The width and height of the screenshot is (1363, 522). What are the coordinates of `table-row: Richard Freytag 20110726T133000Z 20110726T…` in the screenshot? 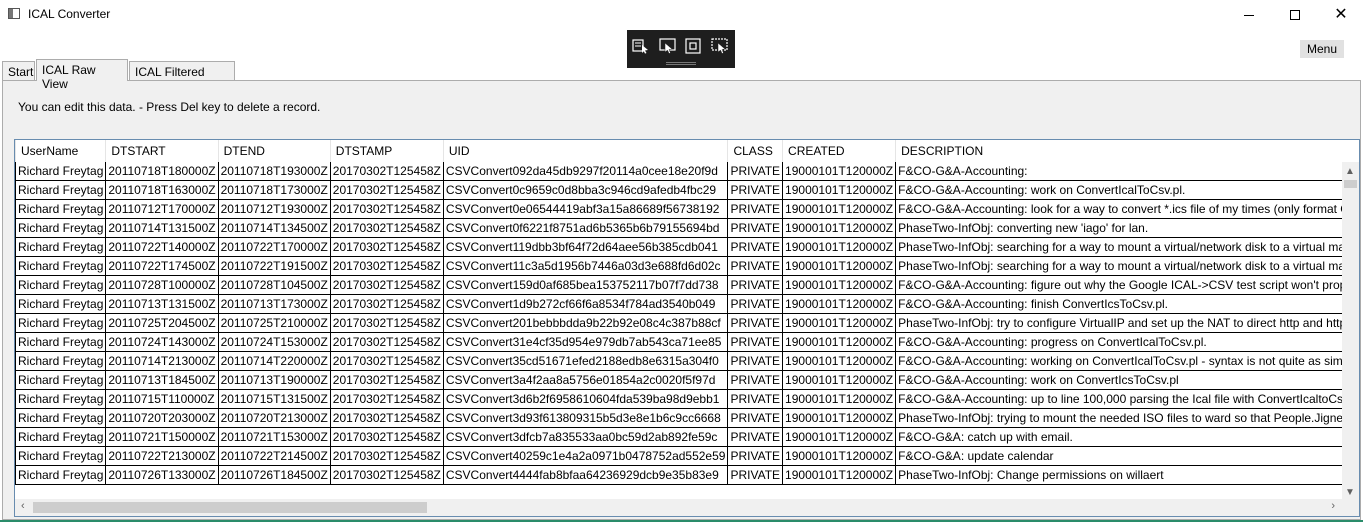 It's located at (687, 475).